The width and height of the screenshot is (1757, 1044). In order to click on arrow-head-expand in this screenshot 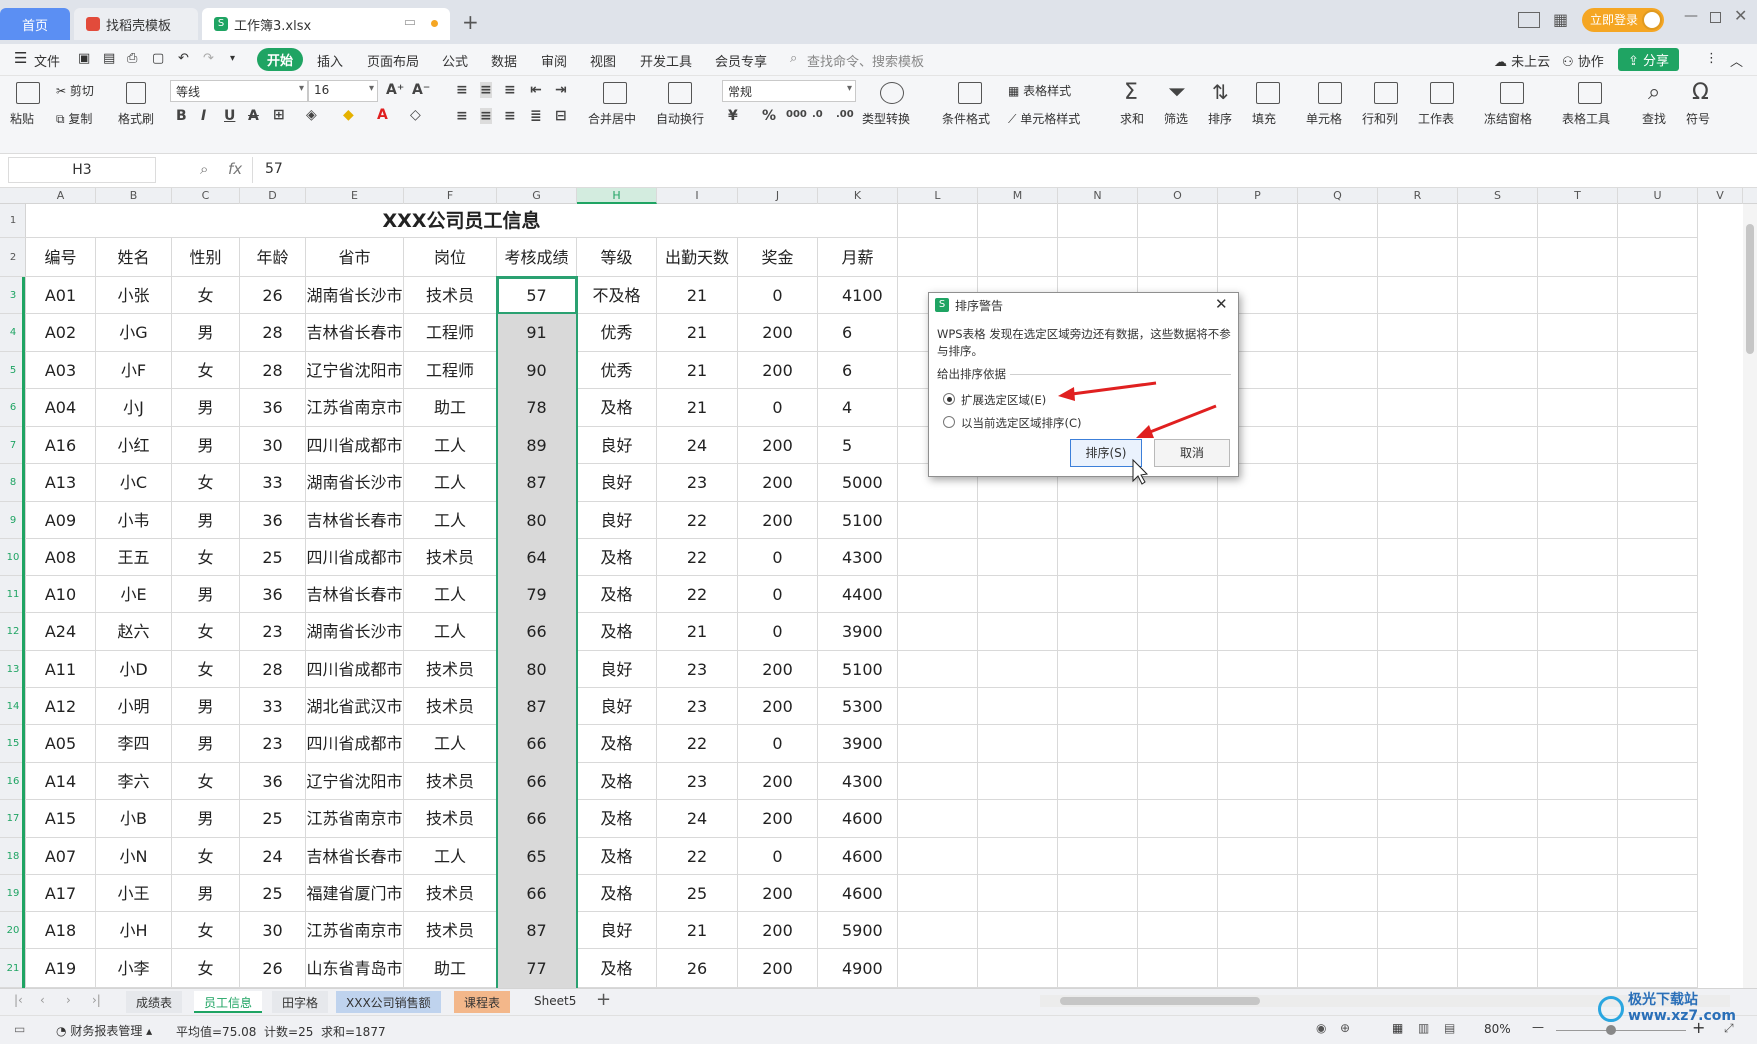, I will do `click(1066, 394)`.